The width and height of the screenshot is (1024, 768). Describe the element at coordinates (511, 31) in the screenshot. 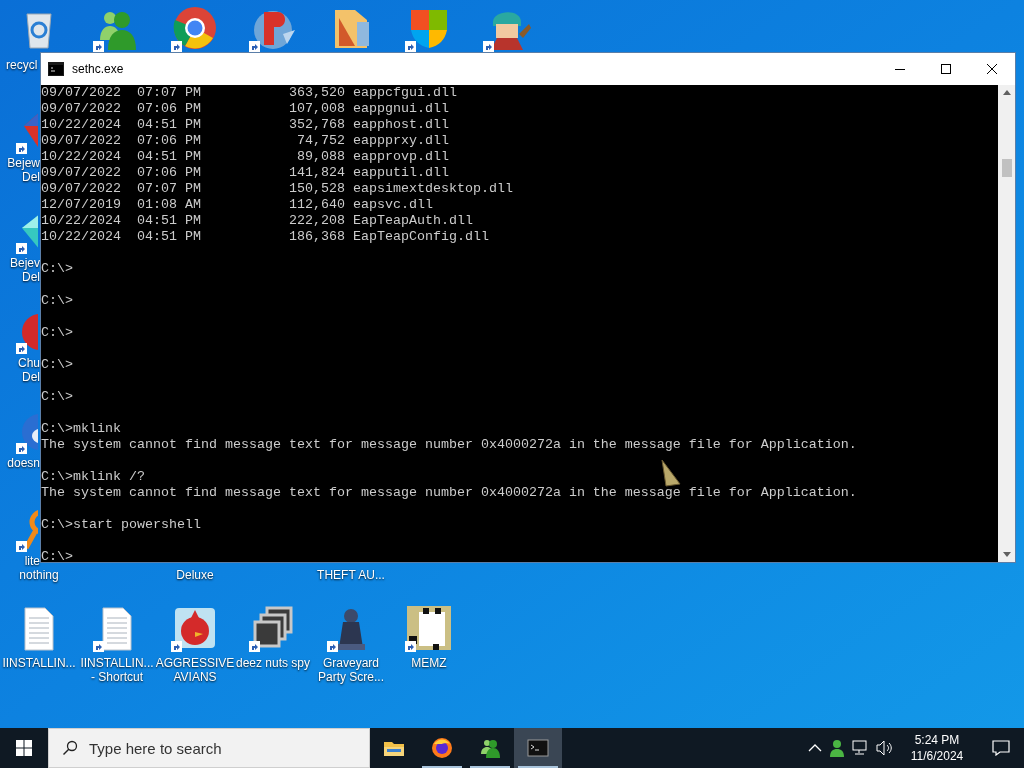

I see `character-icon` at that location.